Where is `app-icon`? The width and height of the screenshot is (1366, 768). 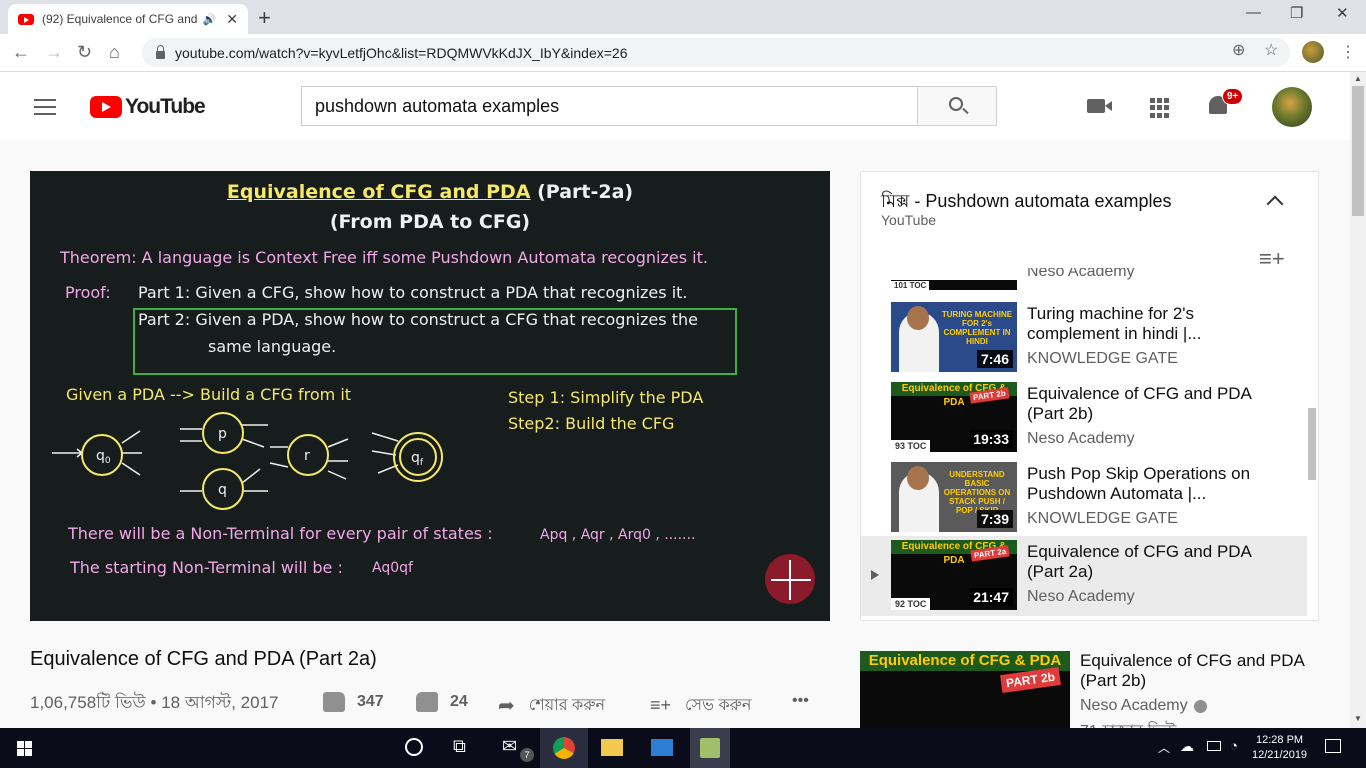 app-icon is located at coordinates (710, 748).